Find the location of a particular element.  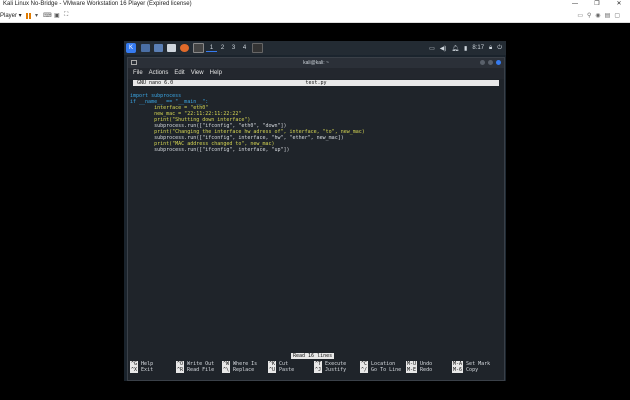

terminal-icon is located at coordinates (198, 48).